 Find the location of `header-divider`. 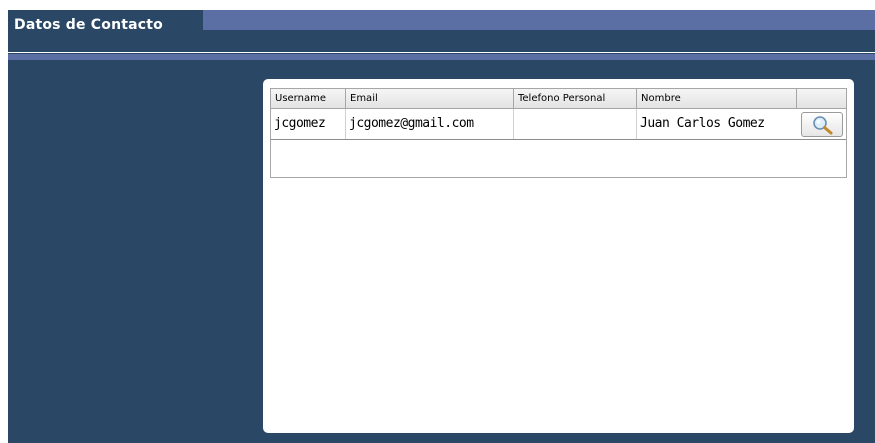

header-divider is located at coordinates (441, 52).